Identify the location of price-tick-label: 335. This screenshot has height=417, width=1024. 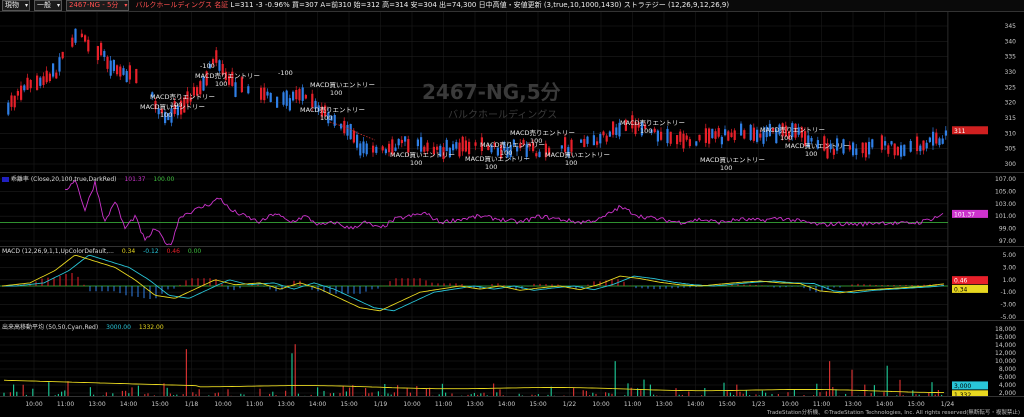
(1011, 57).